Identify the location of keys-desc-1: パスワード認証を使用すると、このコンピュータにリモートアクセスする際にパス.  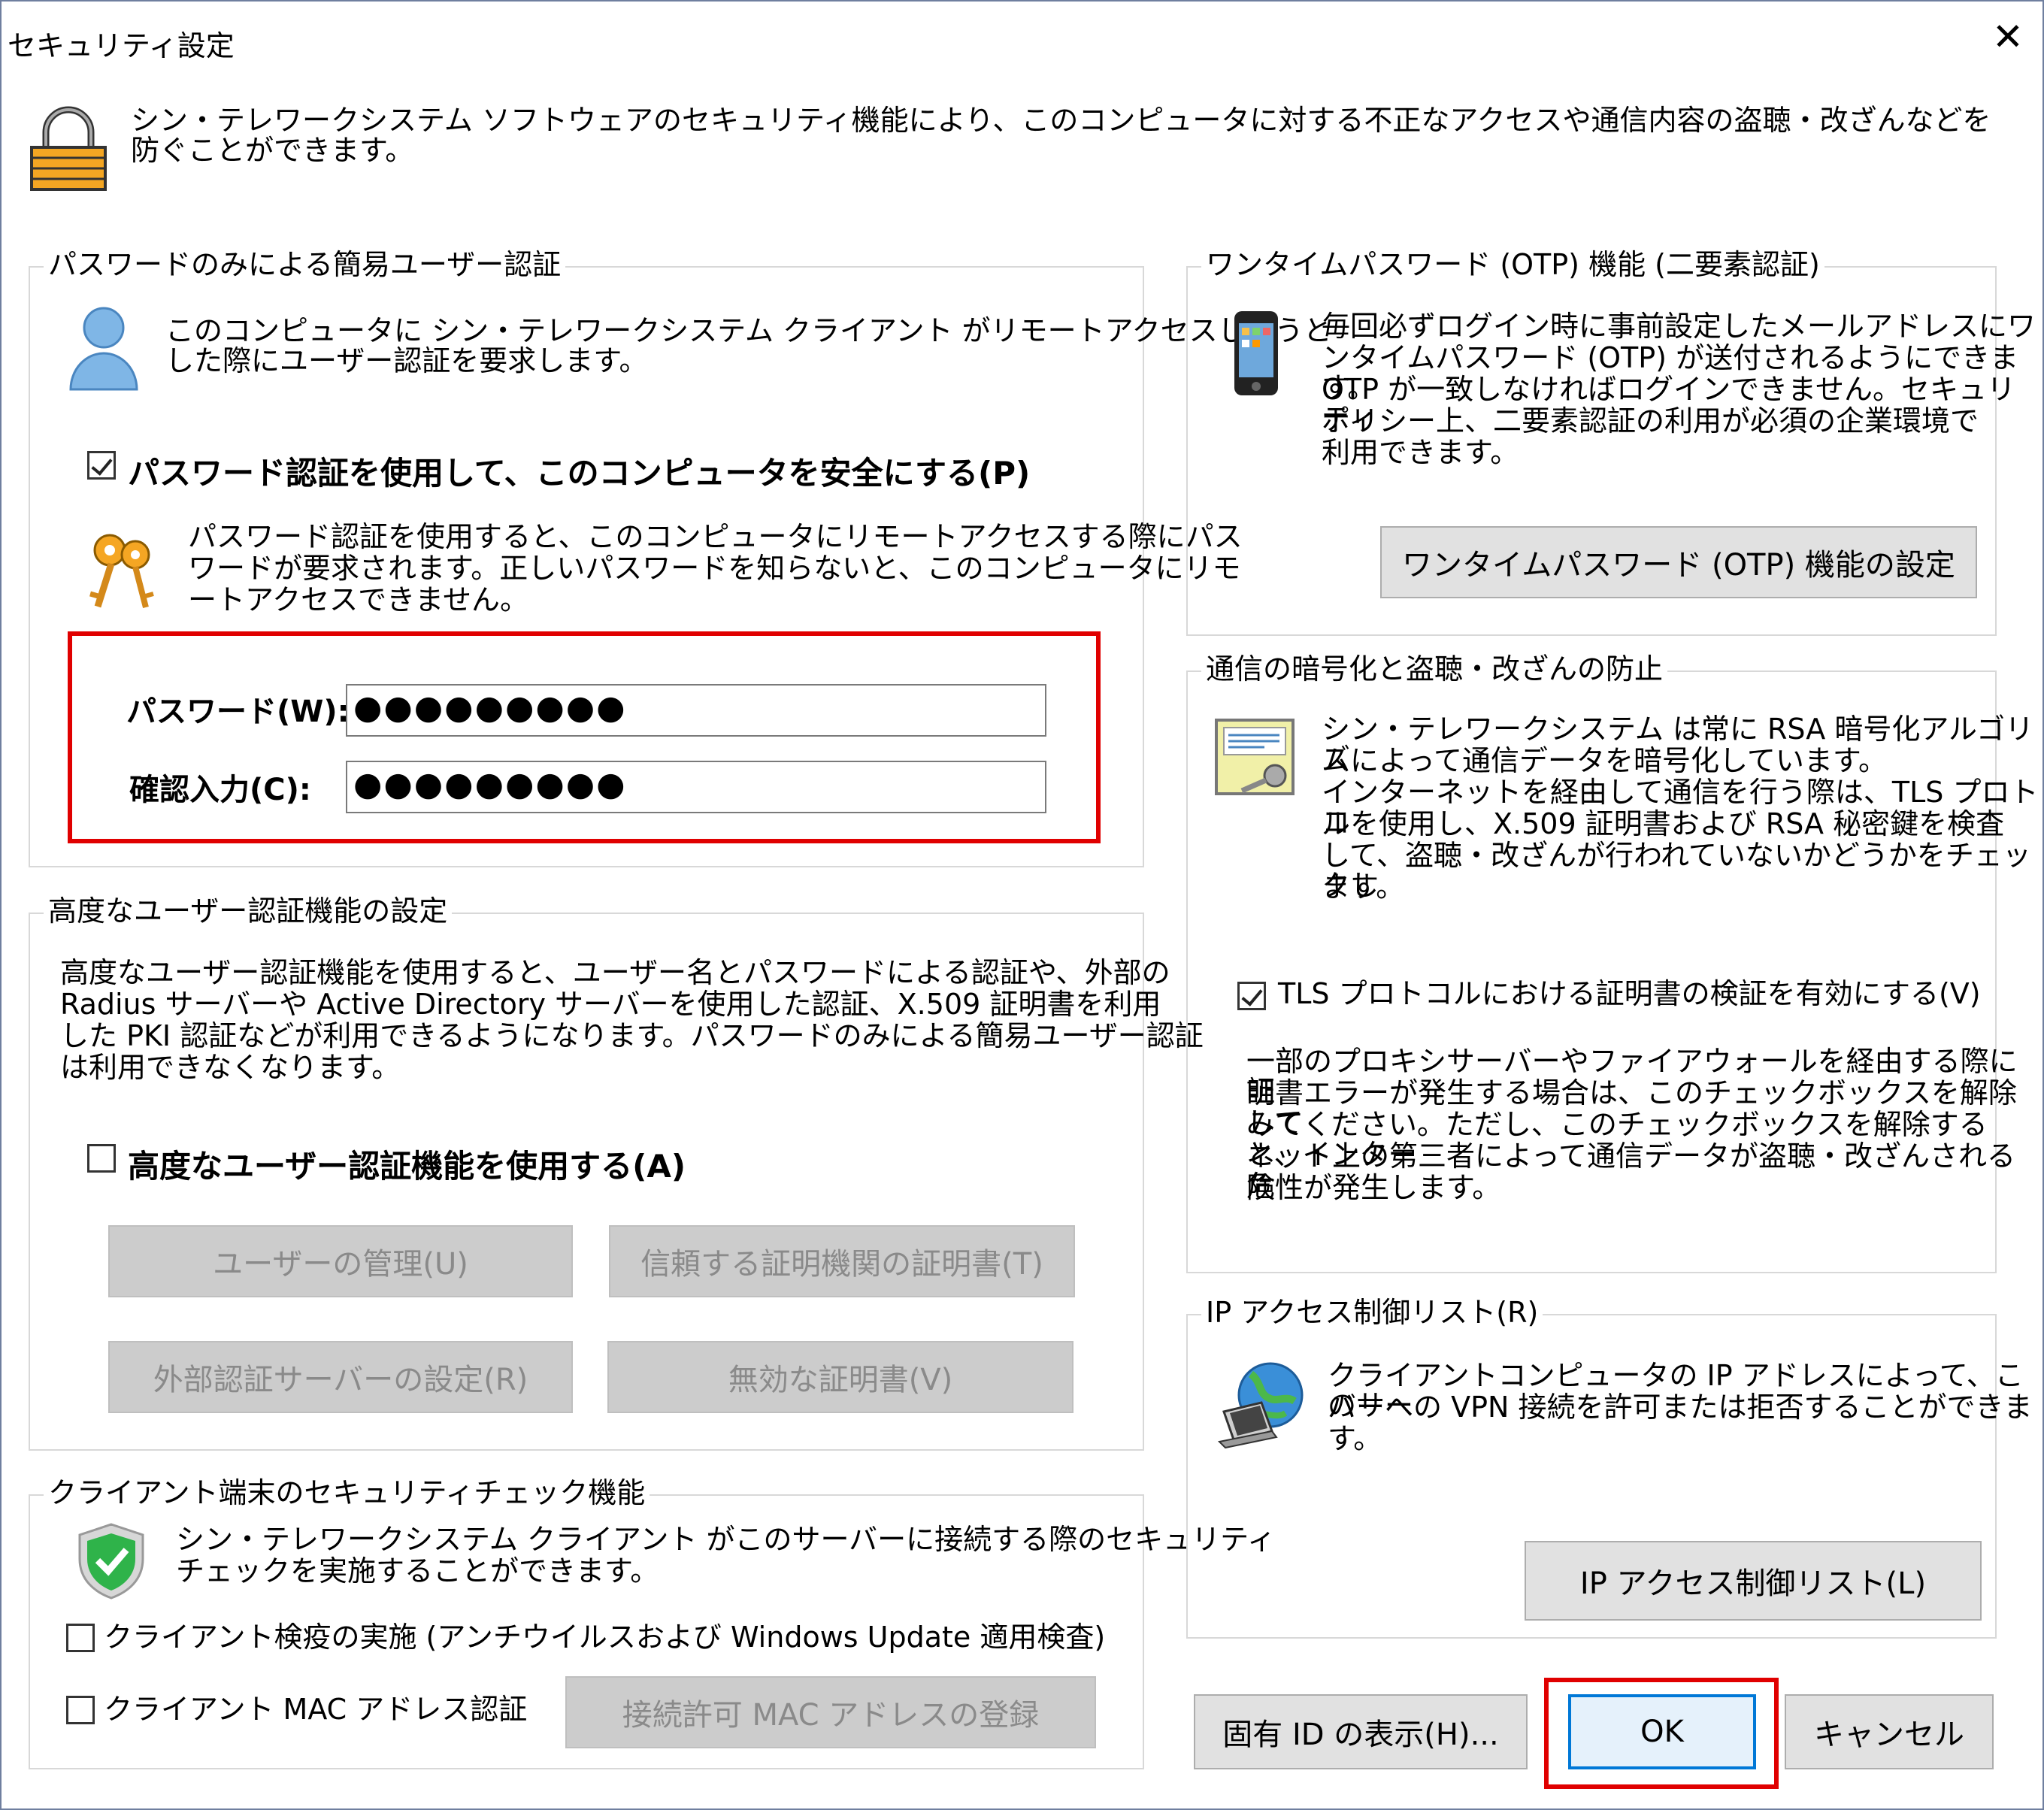
(715, 536).